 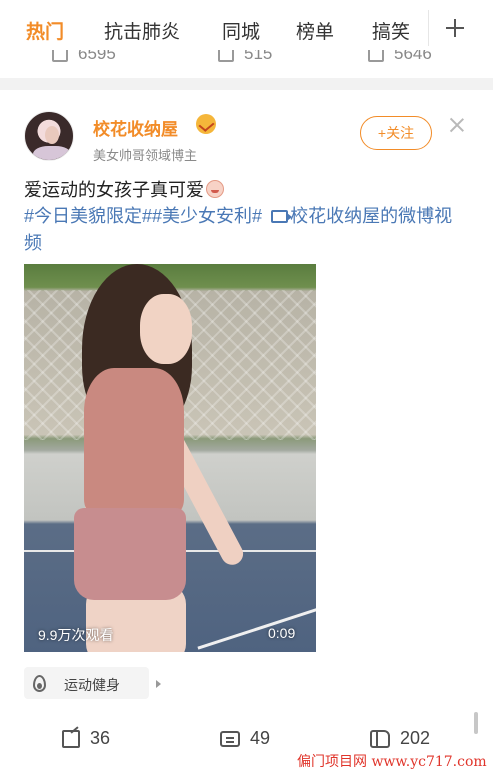 What do you see at coordinates (135, 127) in the screenshot?
I see `author-name: 校花收纳屋` at bounding box center [135, 127].